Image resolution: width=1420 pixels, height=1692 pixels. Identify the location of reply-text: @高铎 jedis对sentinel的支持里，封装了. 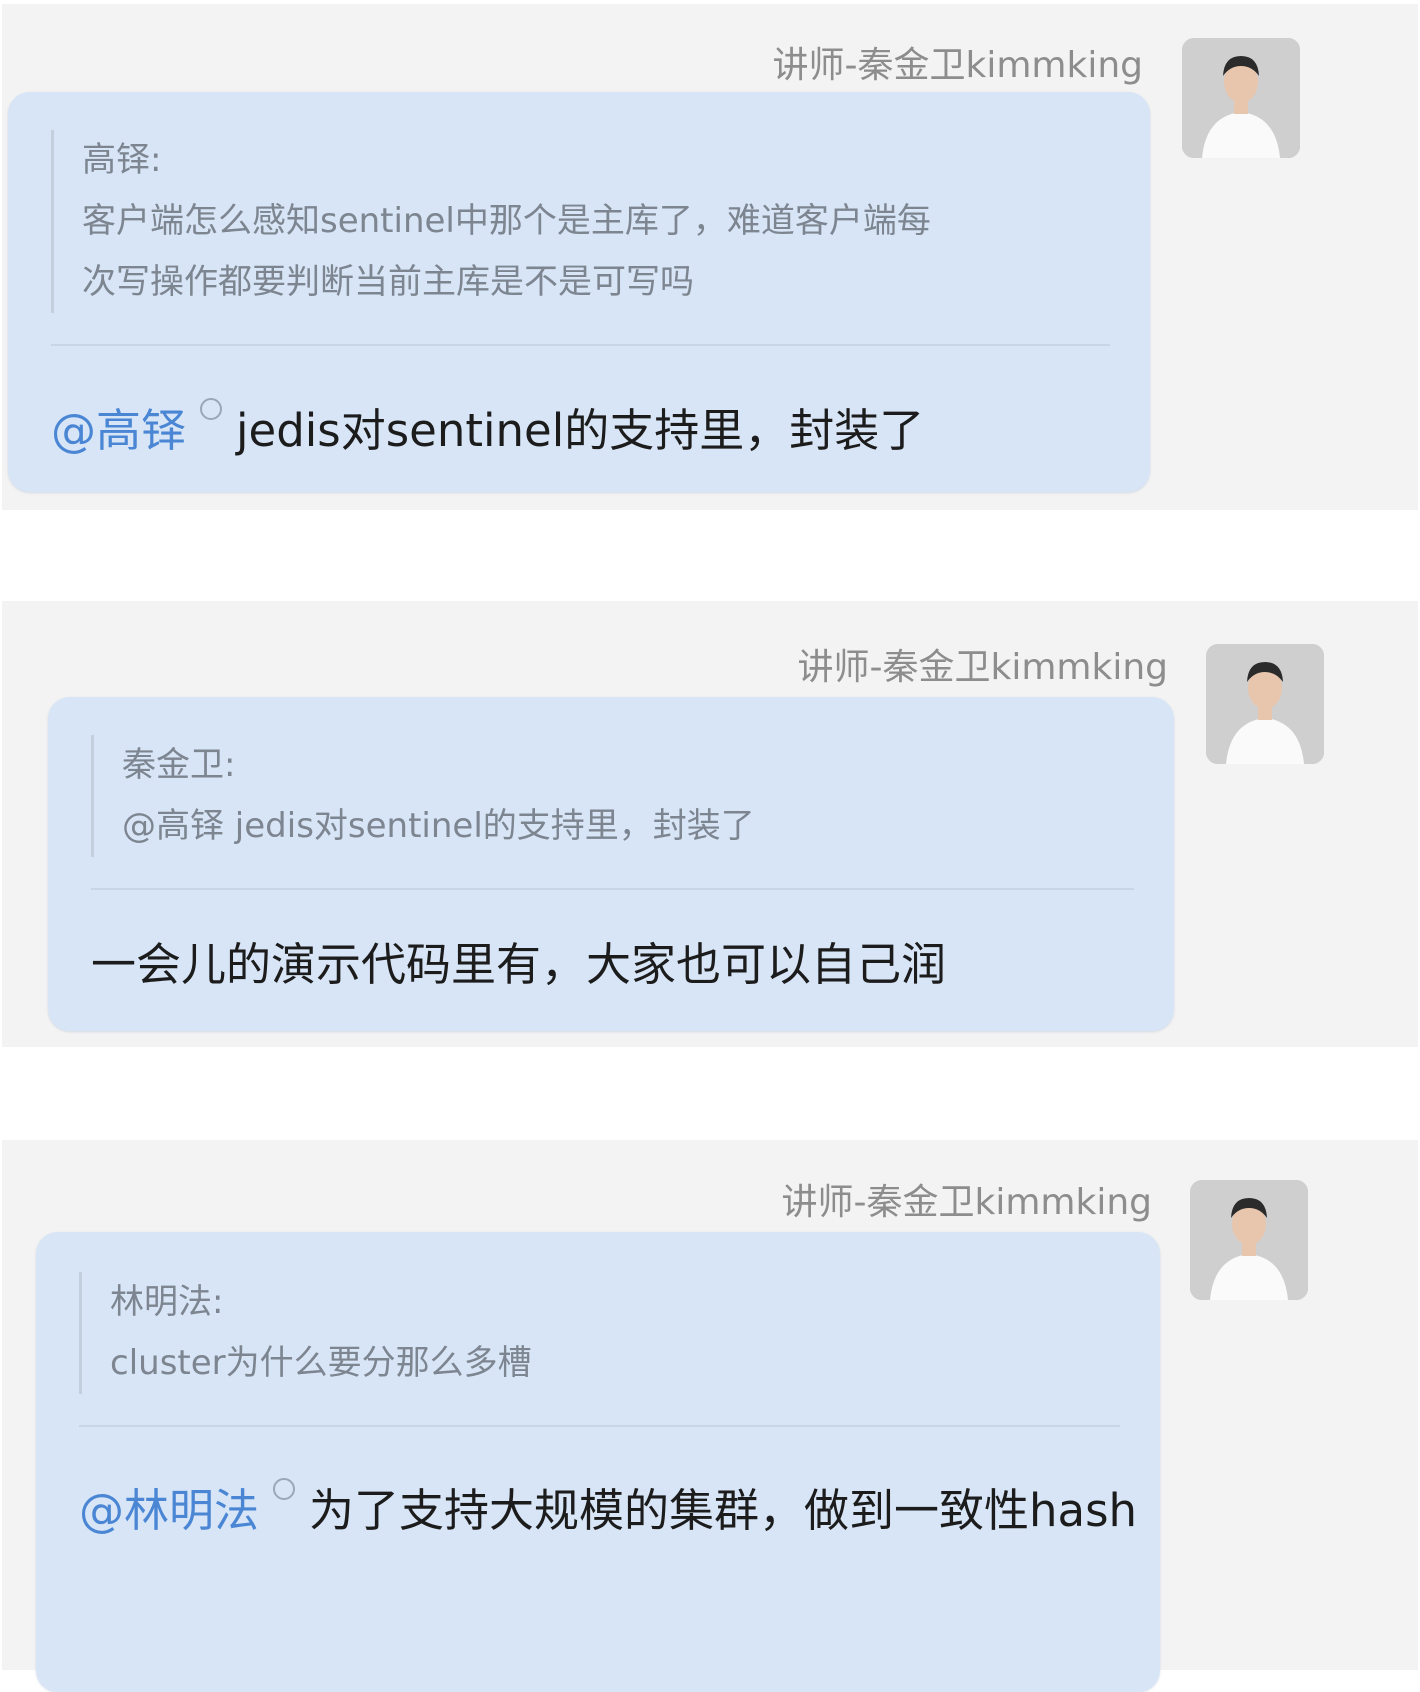
(487, 425).